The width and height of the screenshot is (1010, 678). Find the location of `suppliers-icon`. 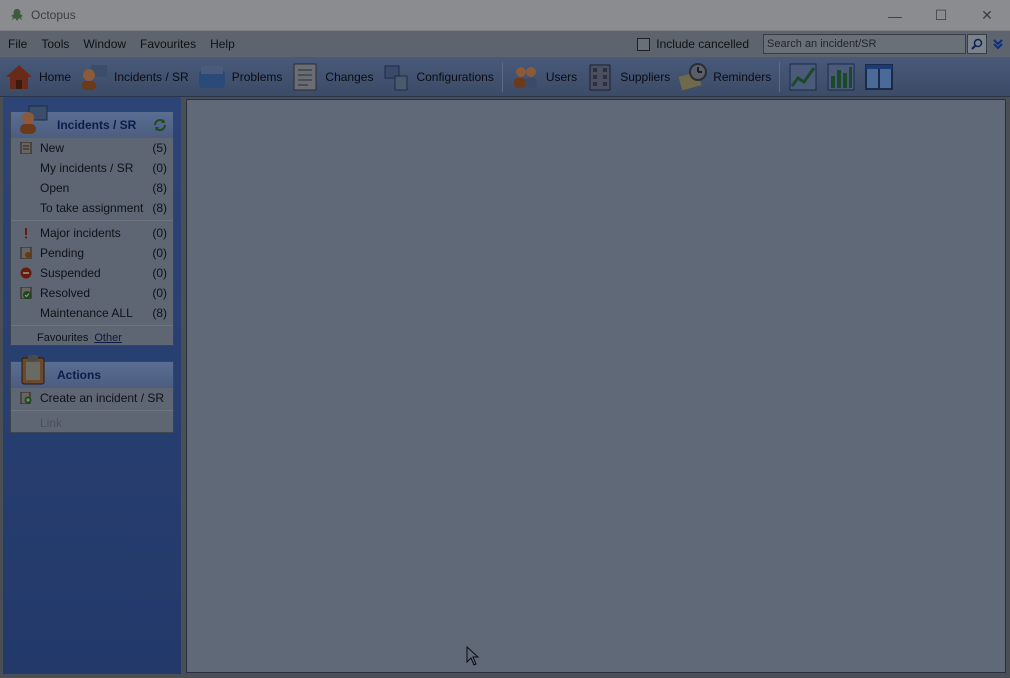

suppliers-icon is located at coordinates (600, 77).